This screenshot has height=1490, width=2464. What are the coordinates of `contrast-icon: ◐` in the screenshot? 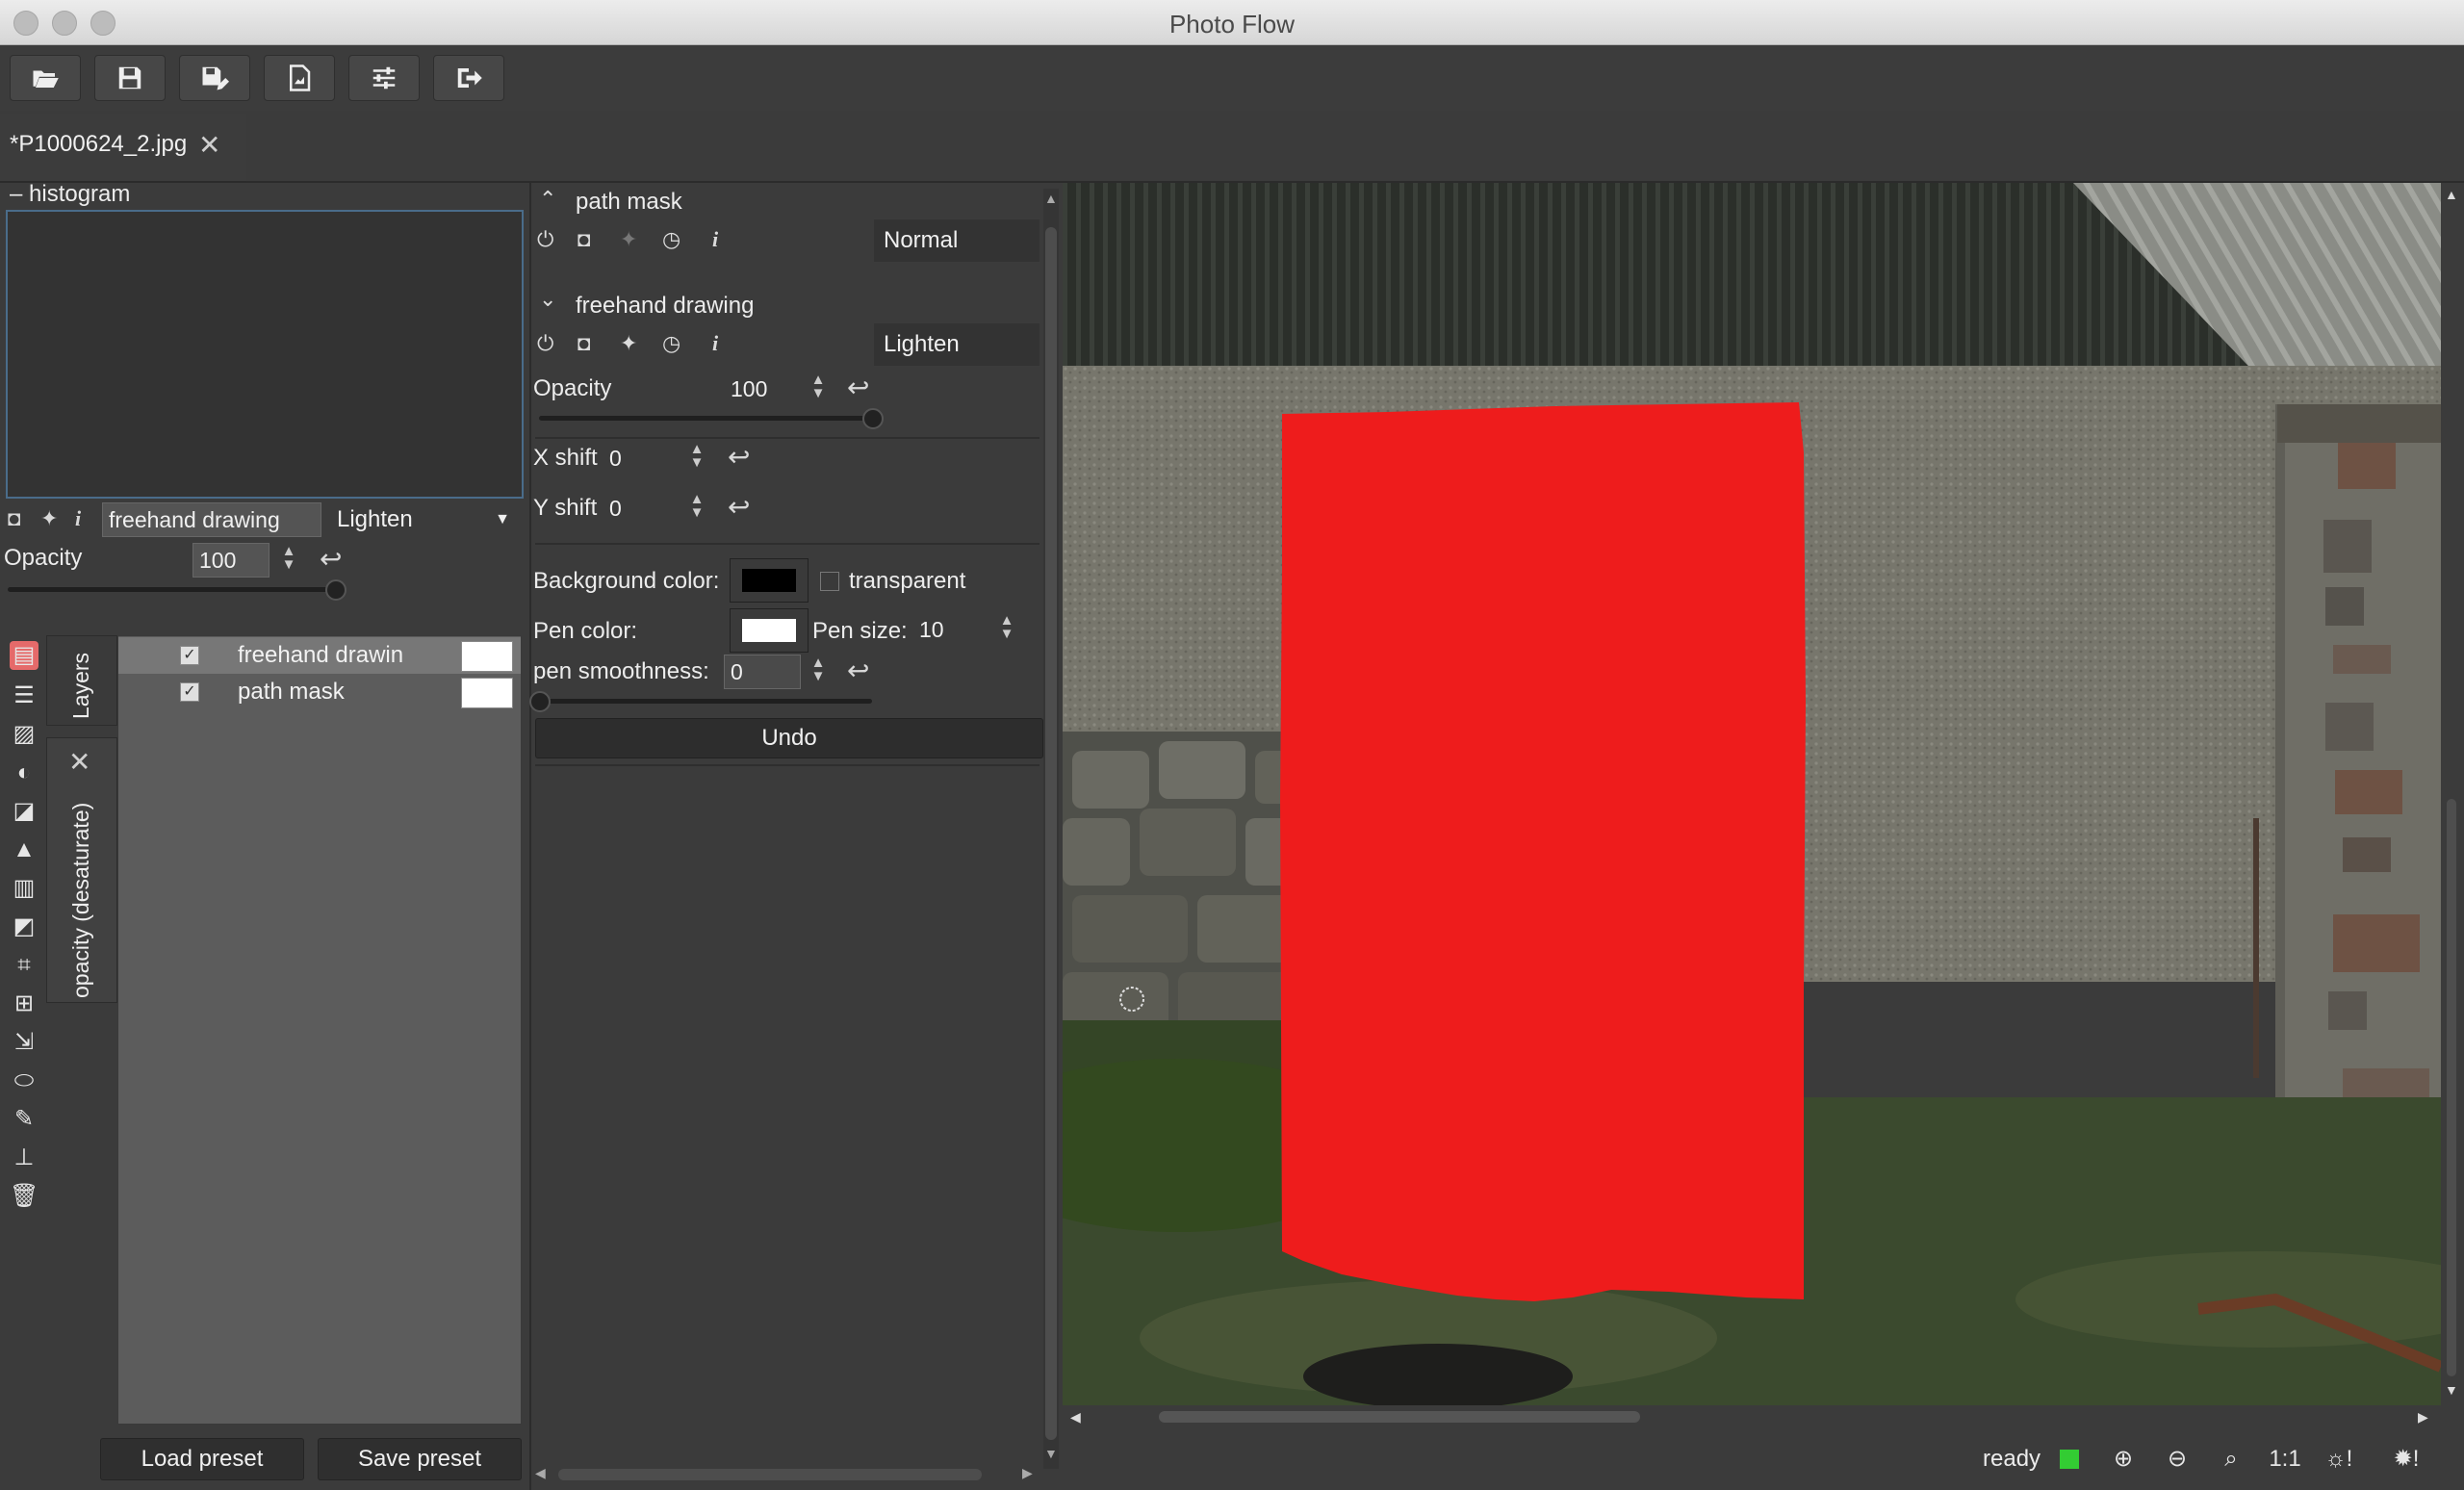 It's located at (24, 772).